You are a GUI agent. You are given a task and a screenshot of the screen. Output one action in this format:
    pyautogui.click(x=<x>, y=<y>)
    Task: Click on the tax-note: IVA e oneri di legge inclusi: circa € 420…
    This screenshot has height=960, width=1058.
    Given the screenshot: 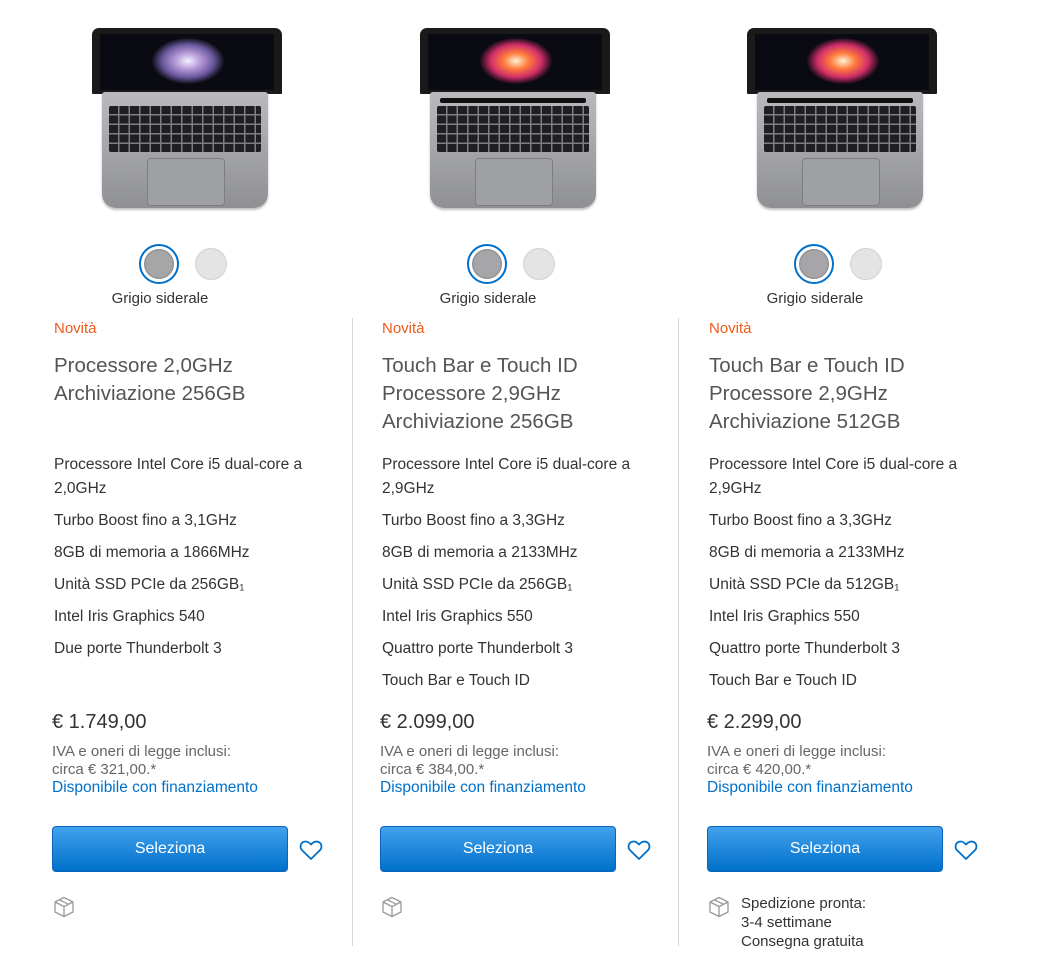 What is the action you would take?
    pyautogui.click(x=837, y=761)
    